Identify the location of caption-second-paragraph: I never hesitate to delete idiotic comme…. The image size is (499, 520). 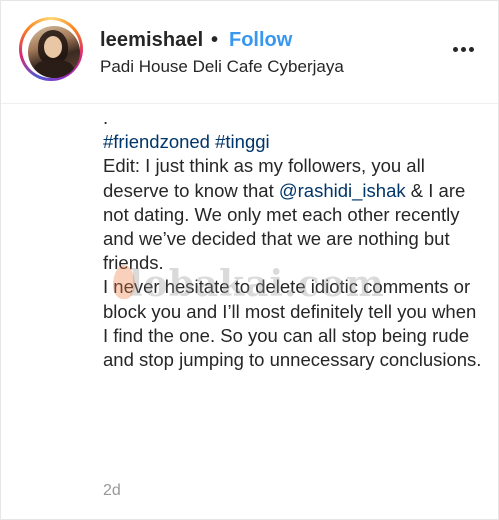
(292, 323).